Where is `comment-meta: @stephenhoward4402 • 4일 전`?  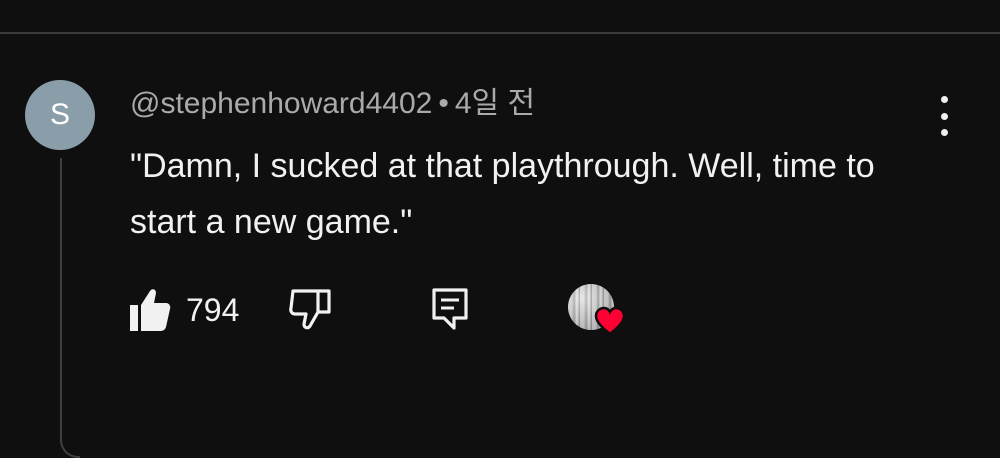
comment-meta: @stephenhoward4402 • 4일 전 is located at coordinates (332, 104).